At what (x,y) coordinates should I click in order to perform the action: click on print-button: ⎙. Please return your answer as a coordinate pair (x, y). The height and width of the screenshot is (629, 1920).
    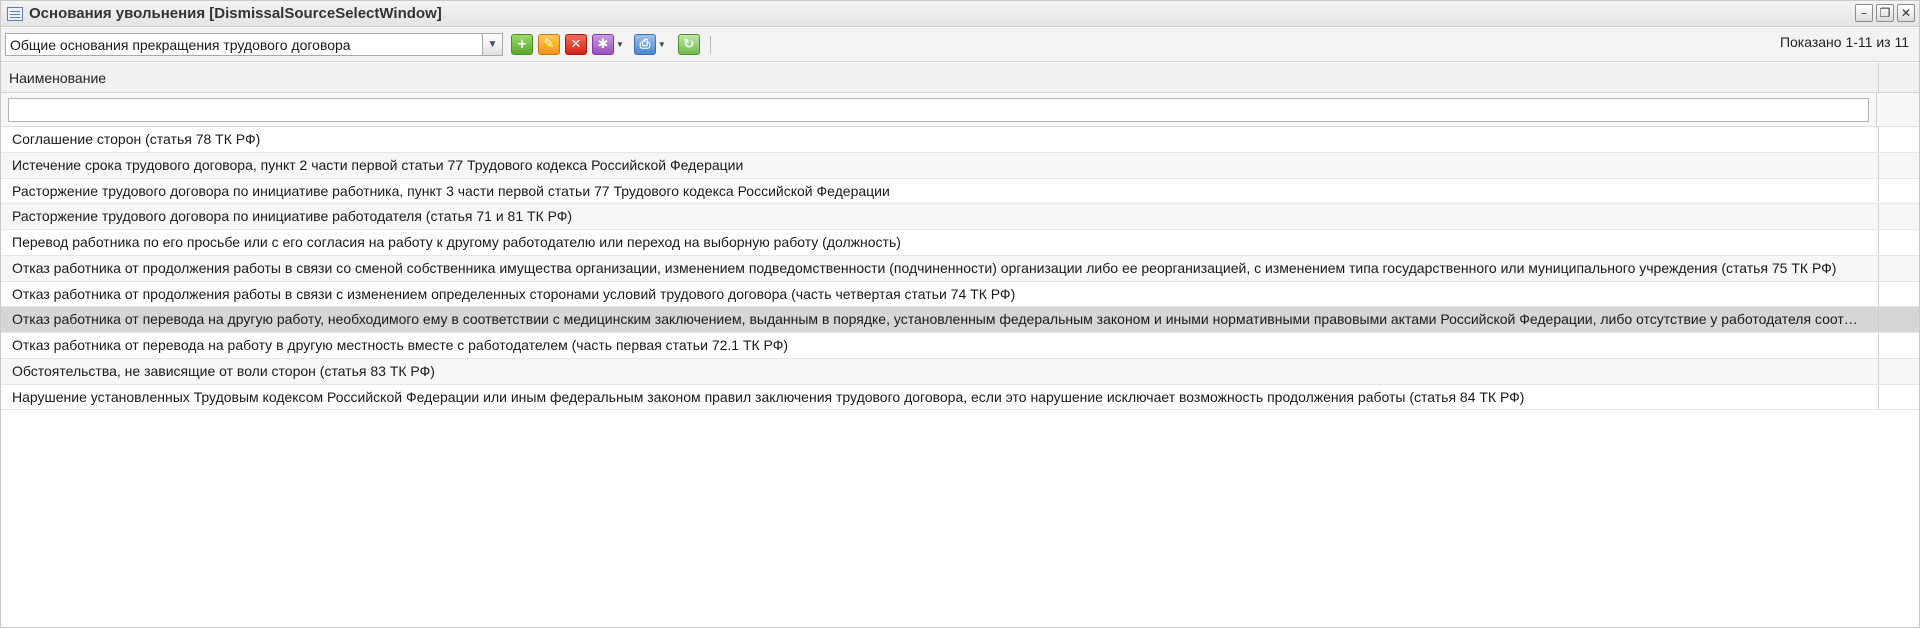
    Looking at the image, I should click on (644, 44).